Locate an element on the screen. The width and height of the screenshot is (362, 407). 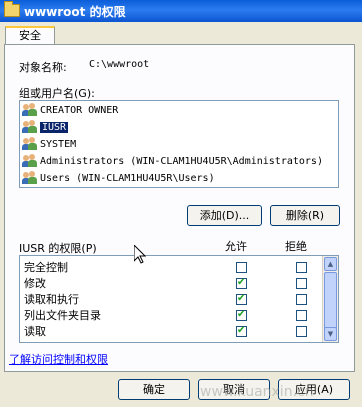
object-name-value: C:\wwwroot is located at coordinates (119, 64).